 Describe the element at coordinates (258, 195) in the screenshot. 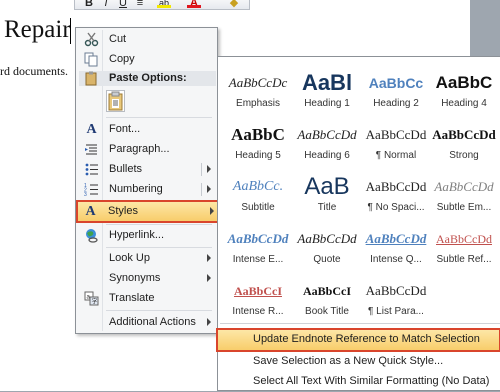

I see `style-subtitle: AaBbCc. Subtitle` at that location.